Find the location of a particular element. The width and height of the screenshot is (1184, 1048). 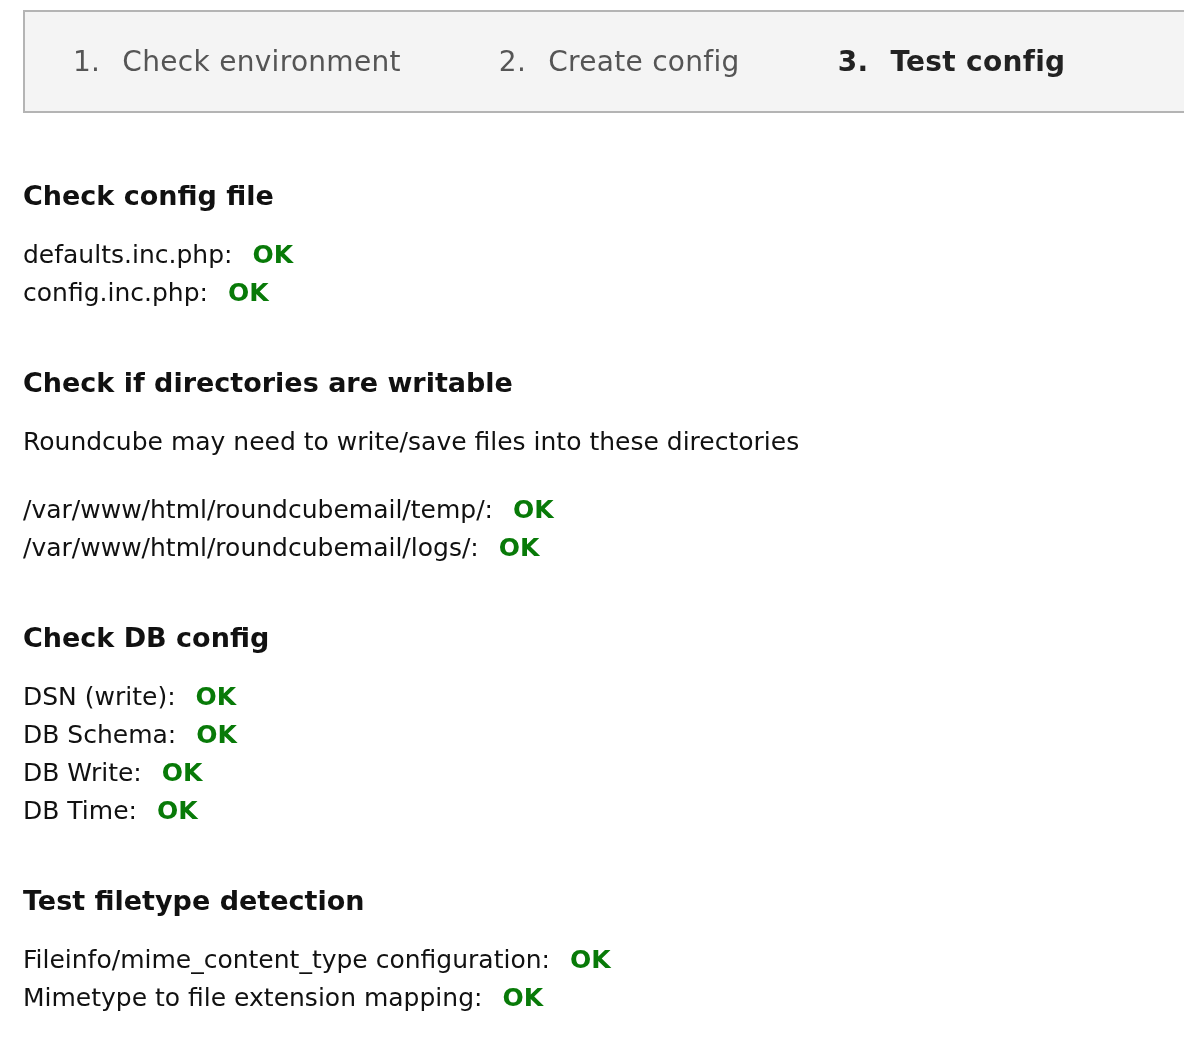

check-label: DB Time: is located at coordinates (80, 811).